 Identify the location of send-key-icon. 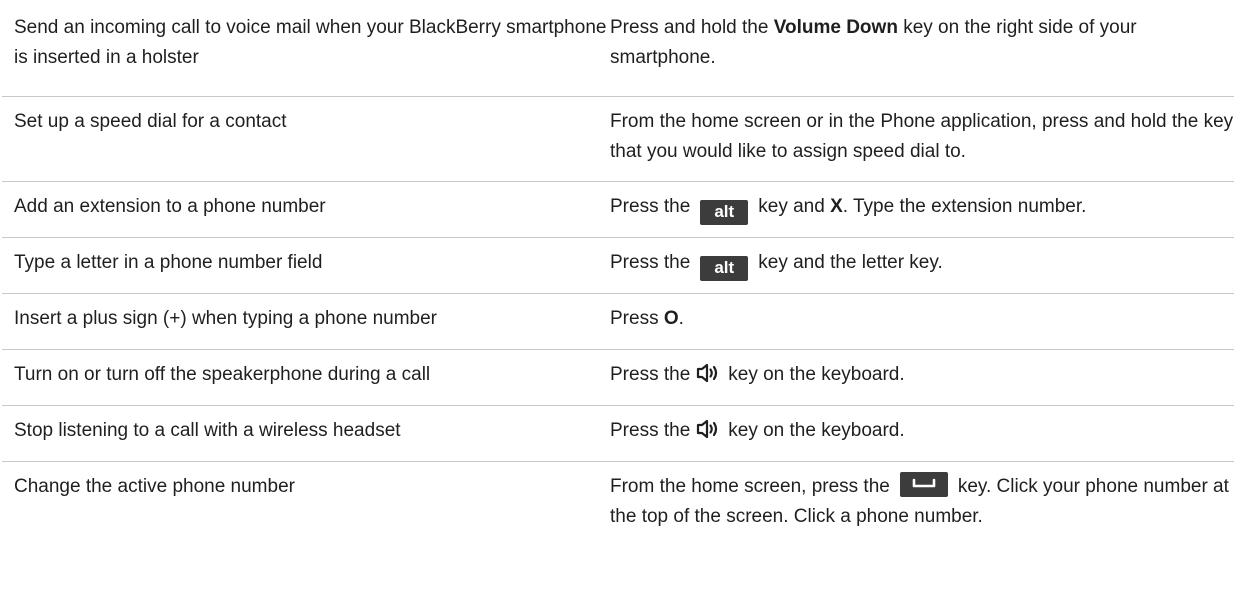
(923, 484).